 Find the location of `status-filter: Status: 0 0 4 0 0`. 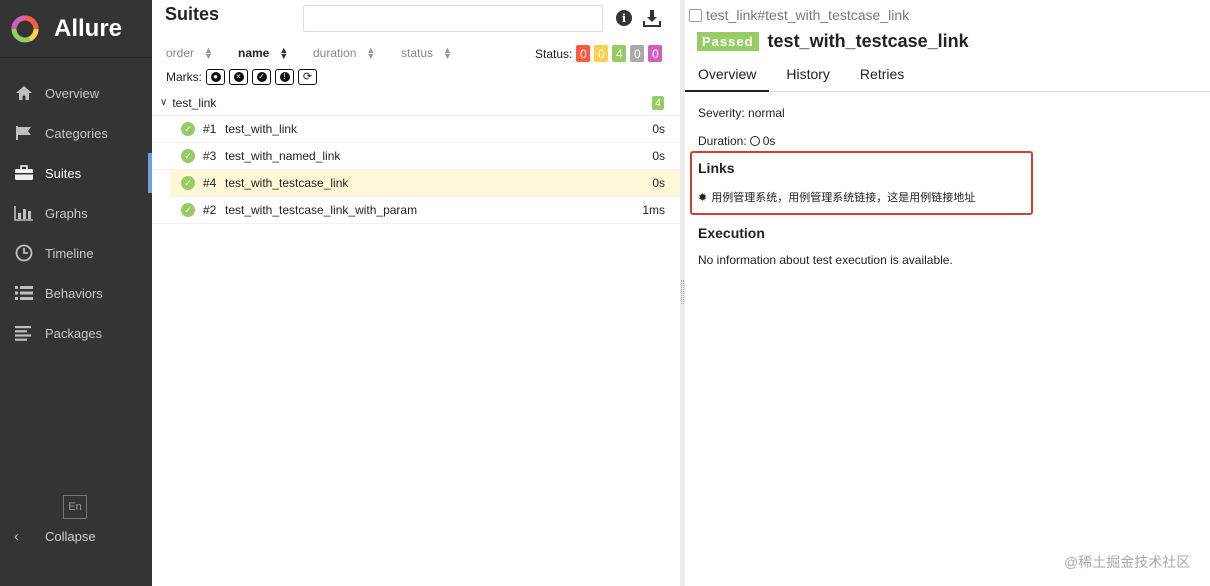

status-filter: Status: 0 0 4 0 0 is located at coordinates (599, 53).